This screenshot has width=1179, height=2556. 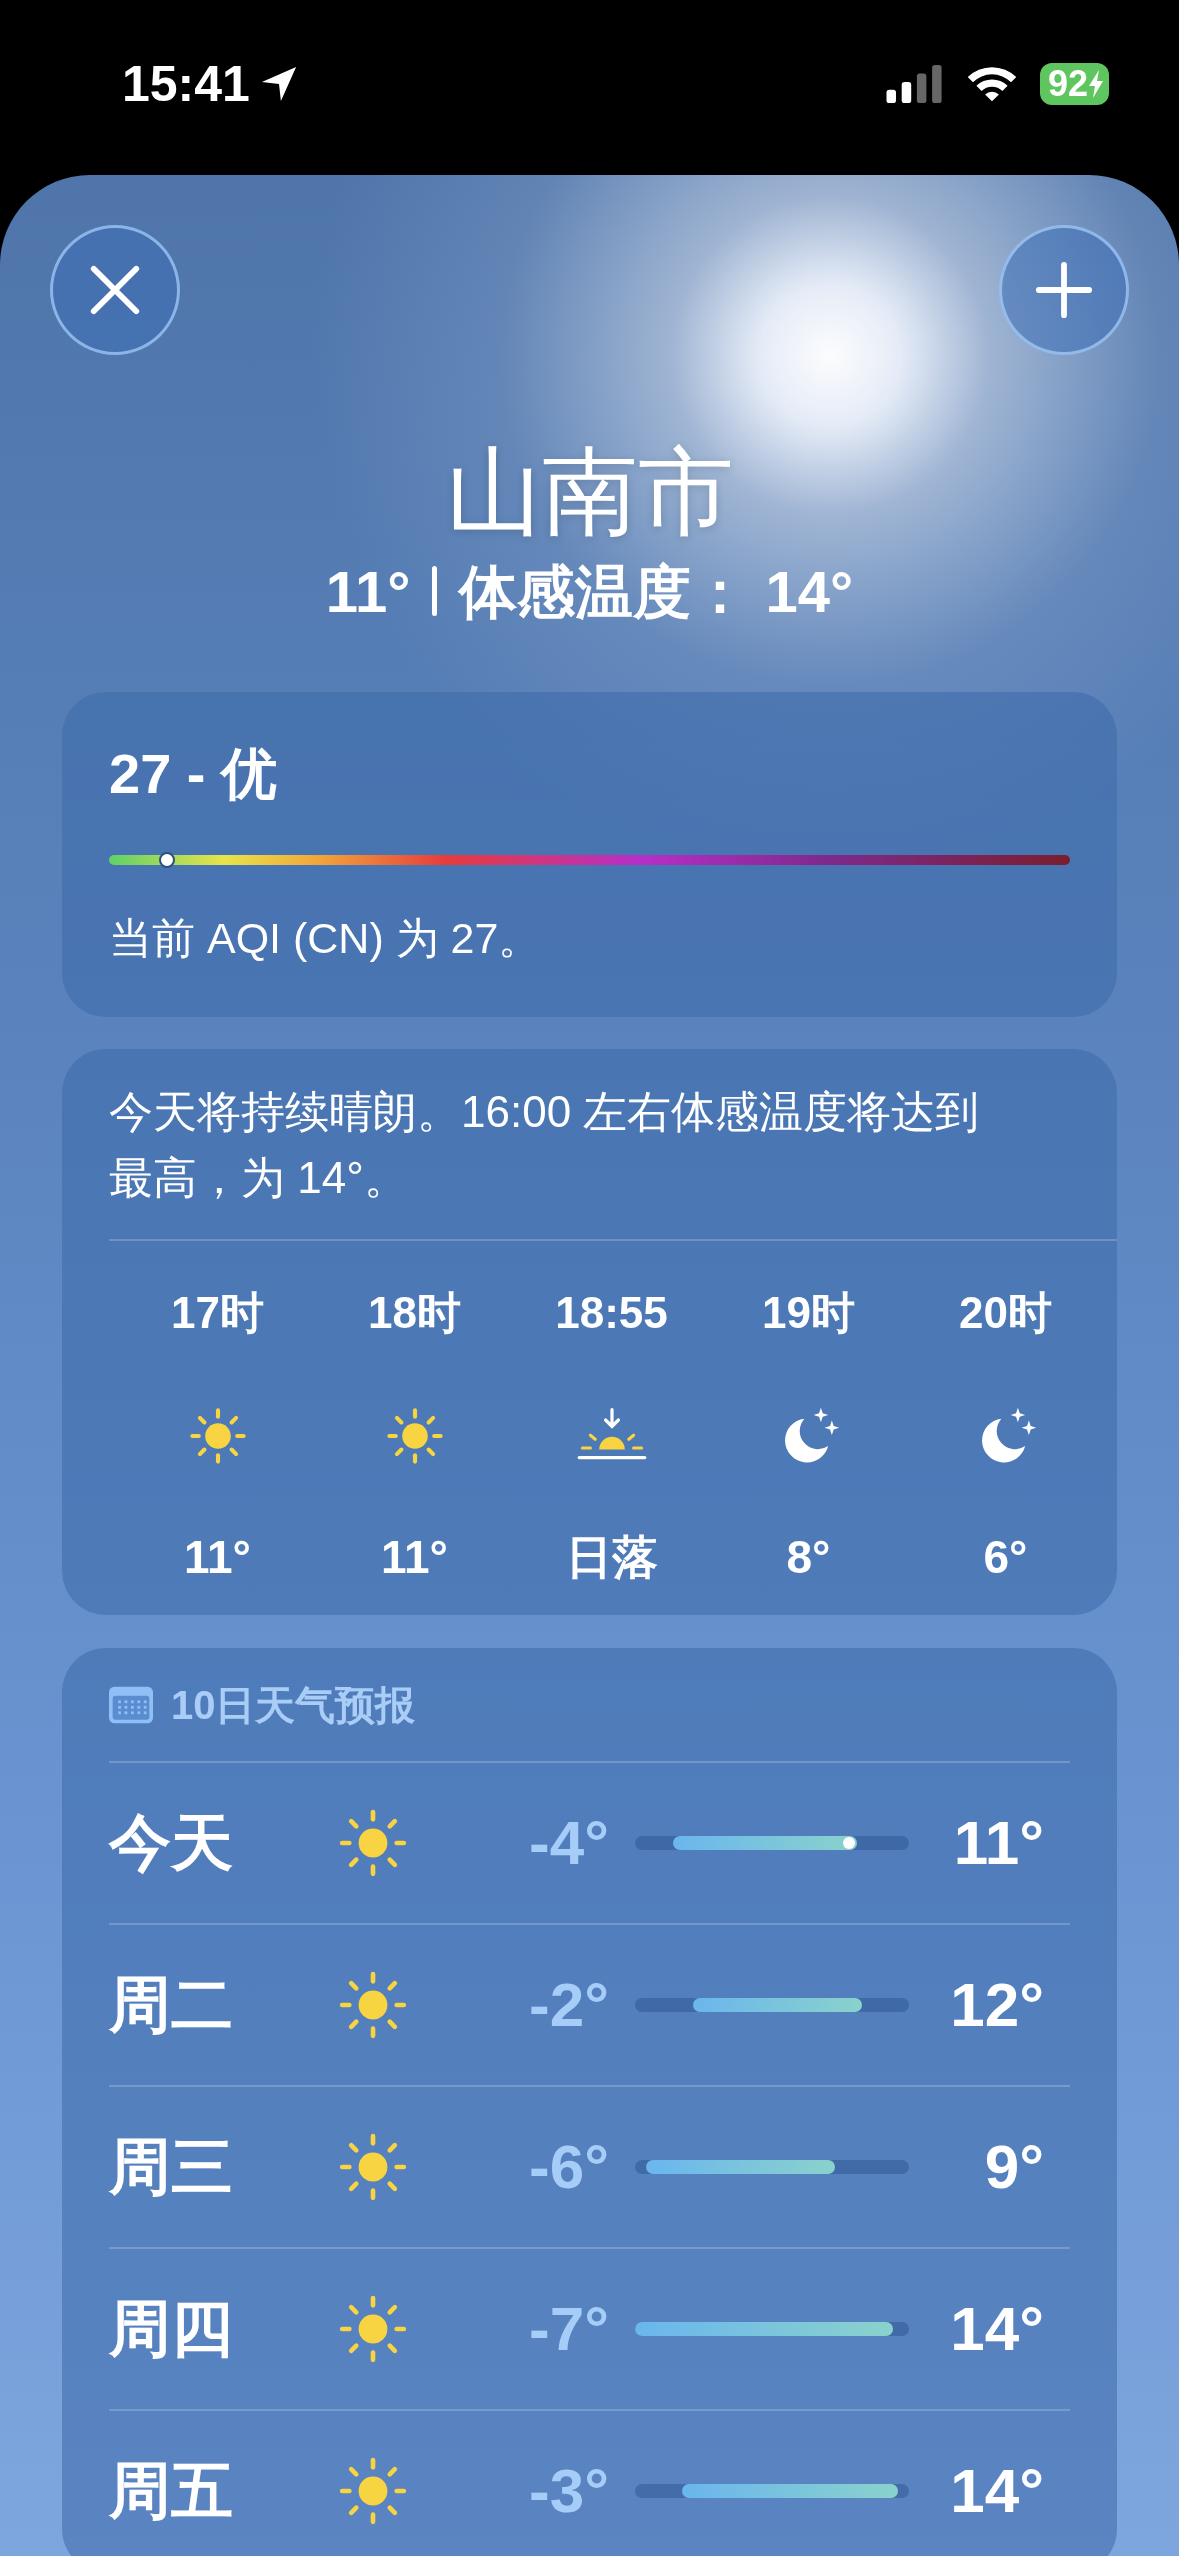 I want to click on charging-bolt-icon, so click(x=1096, y=83).